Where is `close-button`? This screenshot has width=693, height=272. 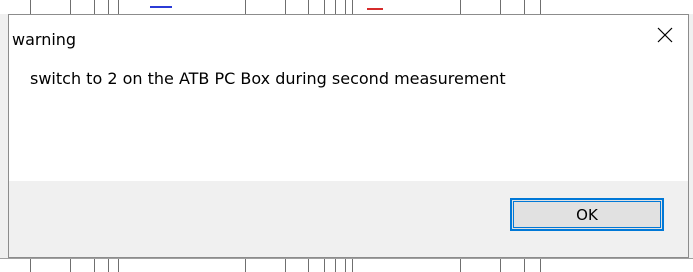 close-button is located at coordinates (665, 35).